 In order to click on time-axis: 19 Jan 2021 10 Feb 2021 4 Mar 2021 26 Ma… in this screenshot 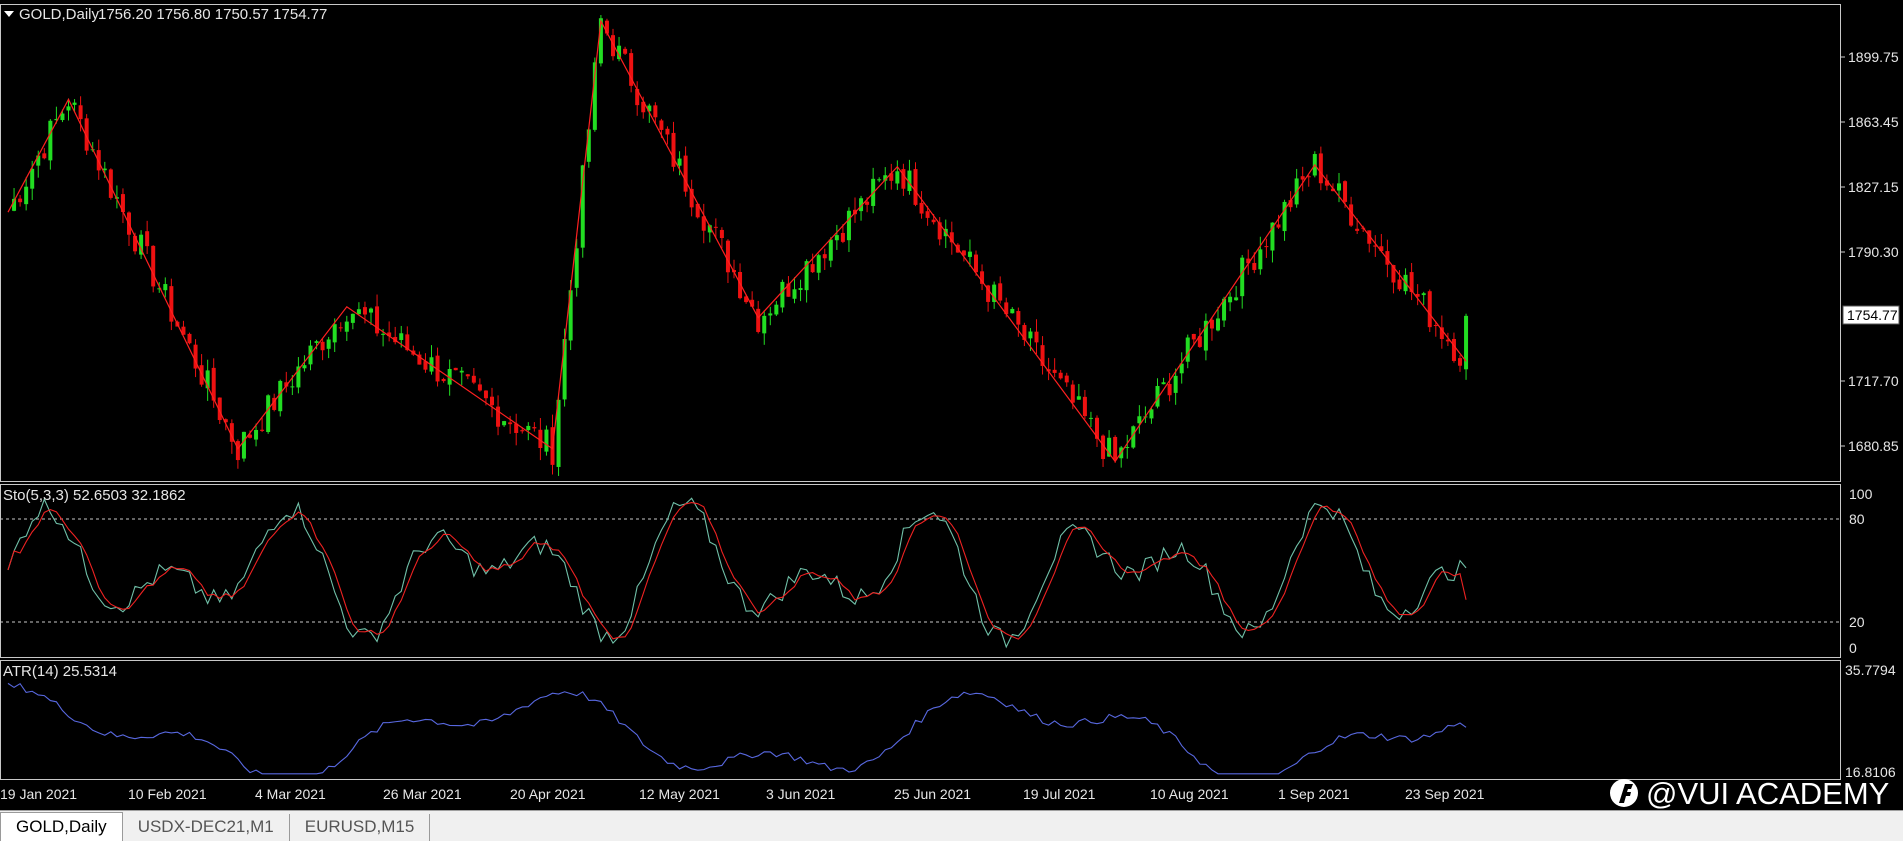, I will do `click(742, 794)`.